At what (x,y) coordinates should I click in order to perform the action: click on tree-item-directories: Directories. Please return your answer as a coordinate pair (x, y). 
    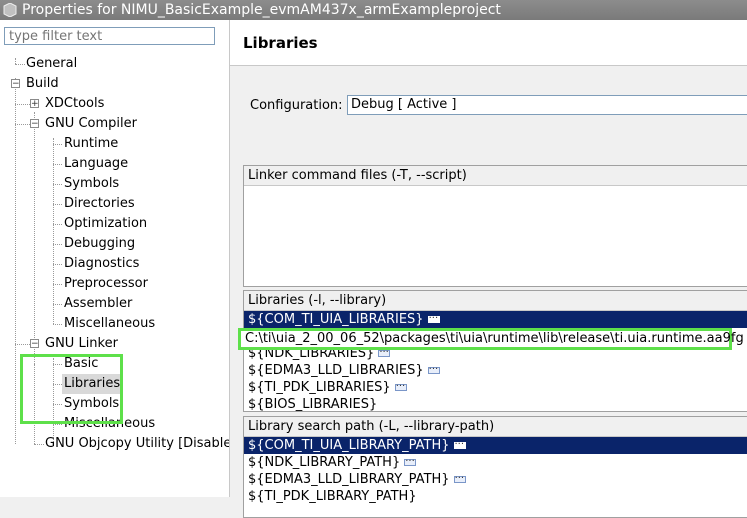
    Looking at the image, I should click on (99, 204).